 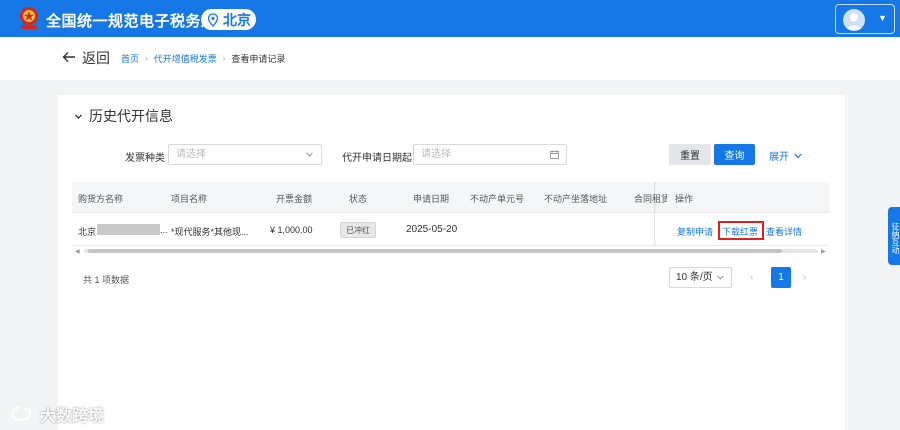 What do you see at coordinates (781, 277) in the screenshot?
I see `page-1-button: 1` at bounding box center [781, 277].